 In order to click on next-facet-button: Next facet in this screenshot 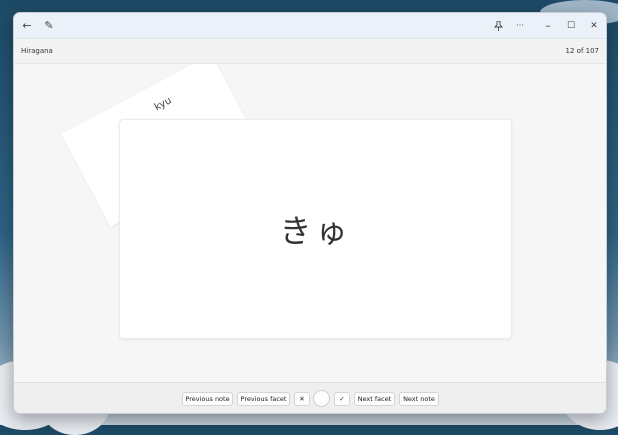, I will do `click(374, 399)`.